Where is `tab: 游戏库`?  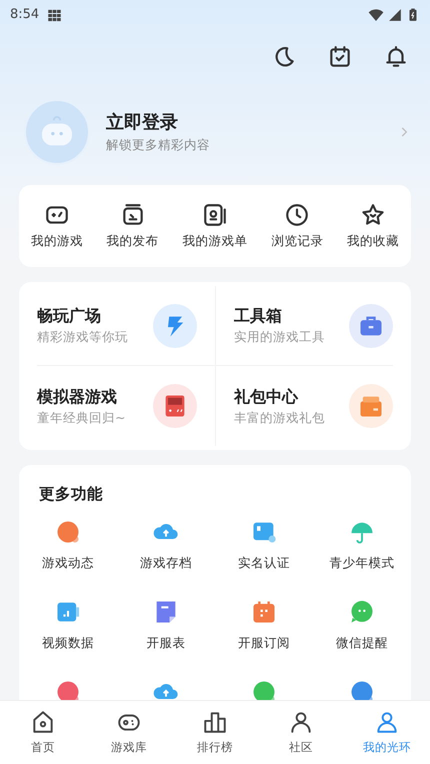
tab: 游戏库 is located at coordinates (129, 732).